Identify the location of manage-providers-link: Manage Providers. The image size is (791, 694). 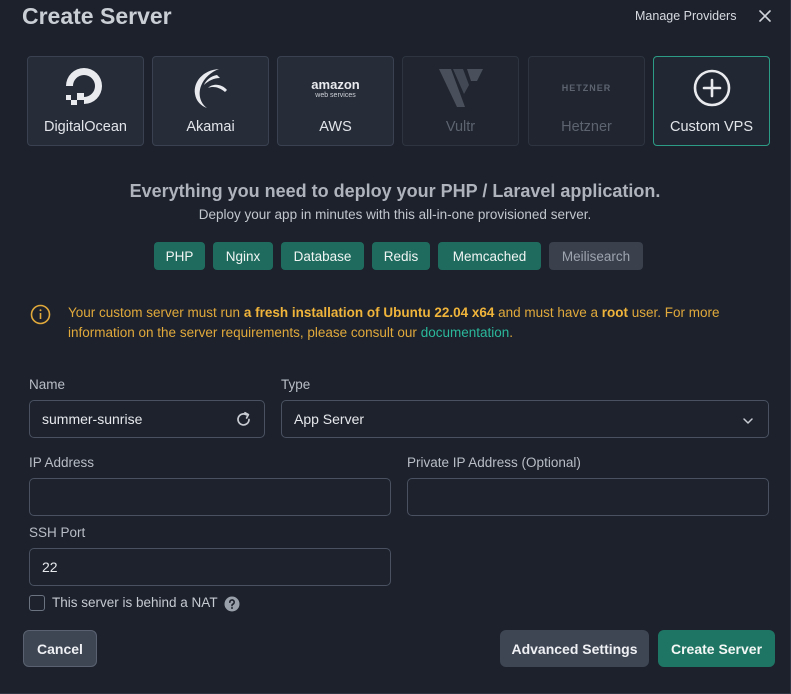
(685, 16).